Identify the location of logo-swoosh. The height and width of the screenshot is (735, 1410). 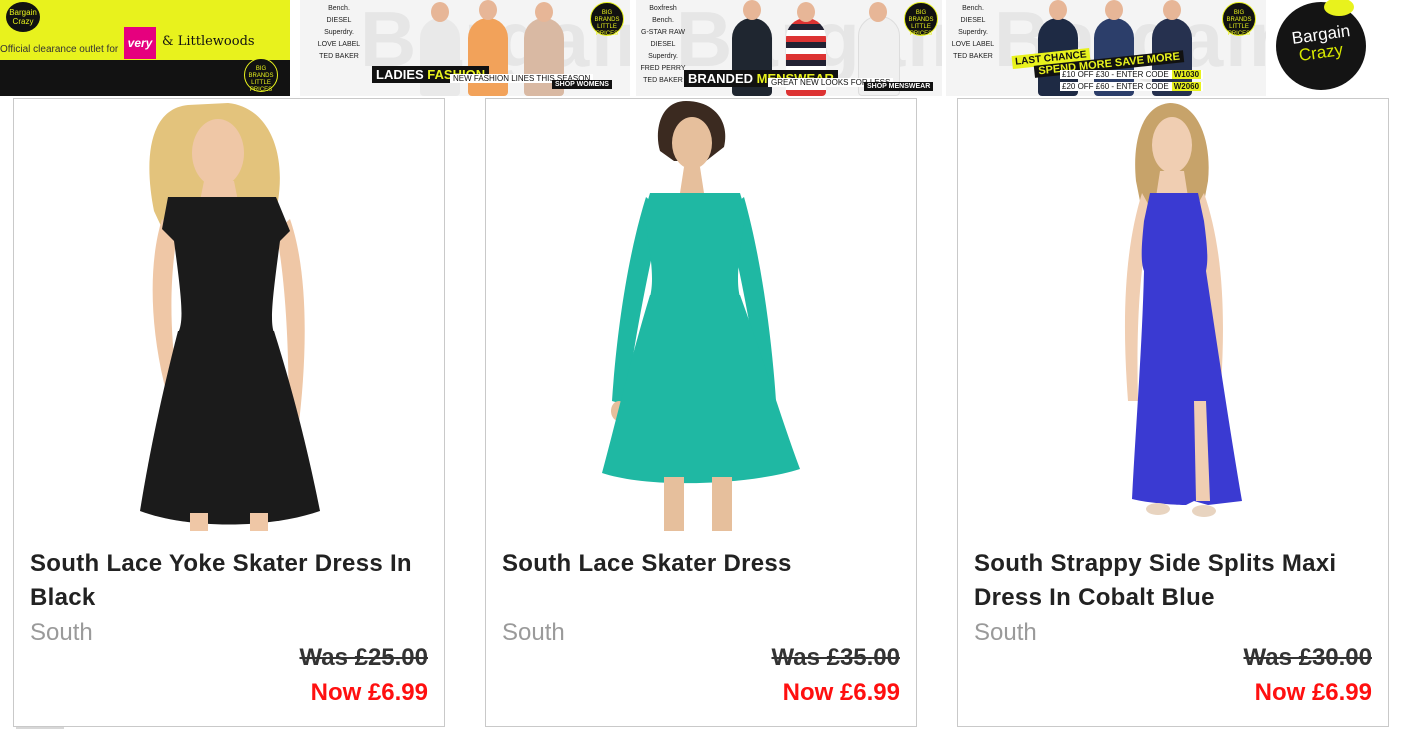
(1339, 8).